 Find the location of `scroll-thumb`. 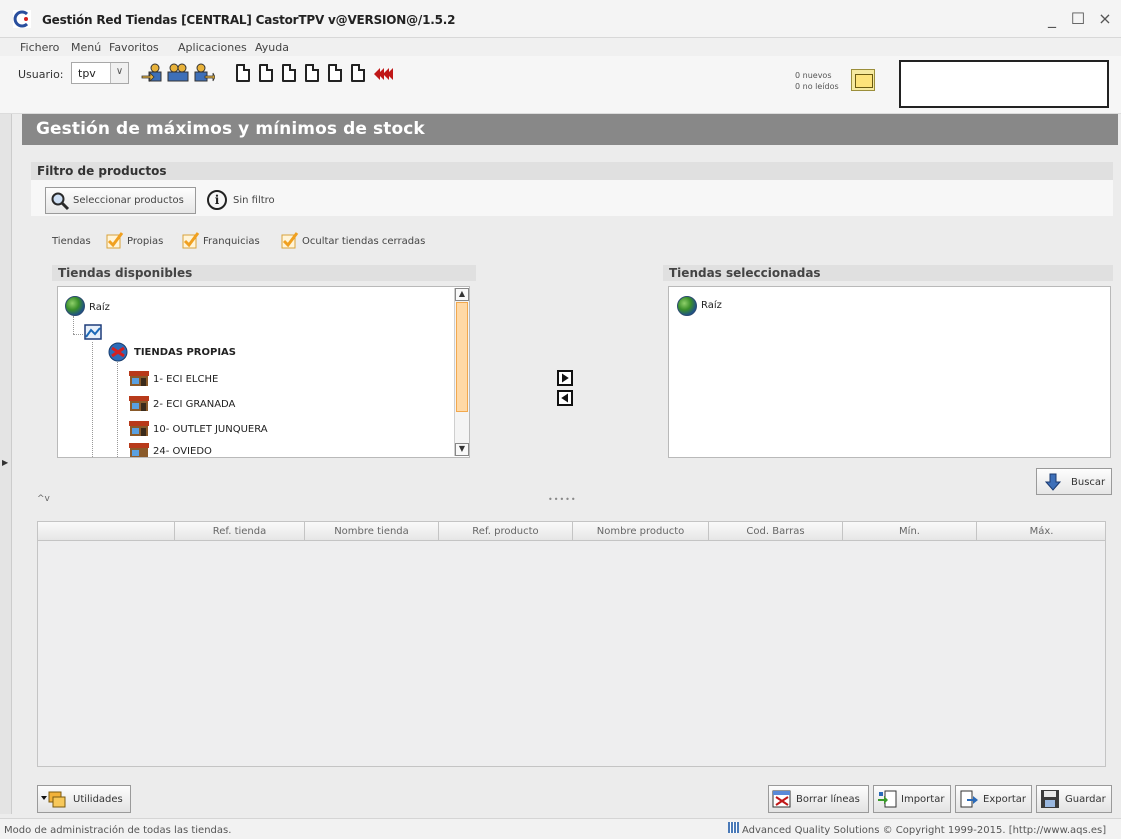

scroll-thumb is located at coordinates (462, 357).